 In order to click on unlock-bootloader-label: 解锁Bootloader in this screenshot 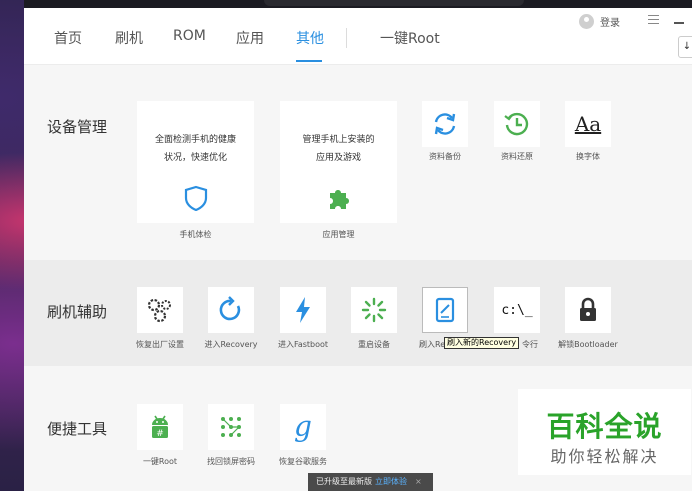, I will do `click(588, 344)`.